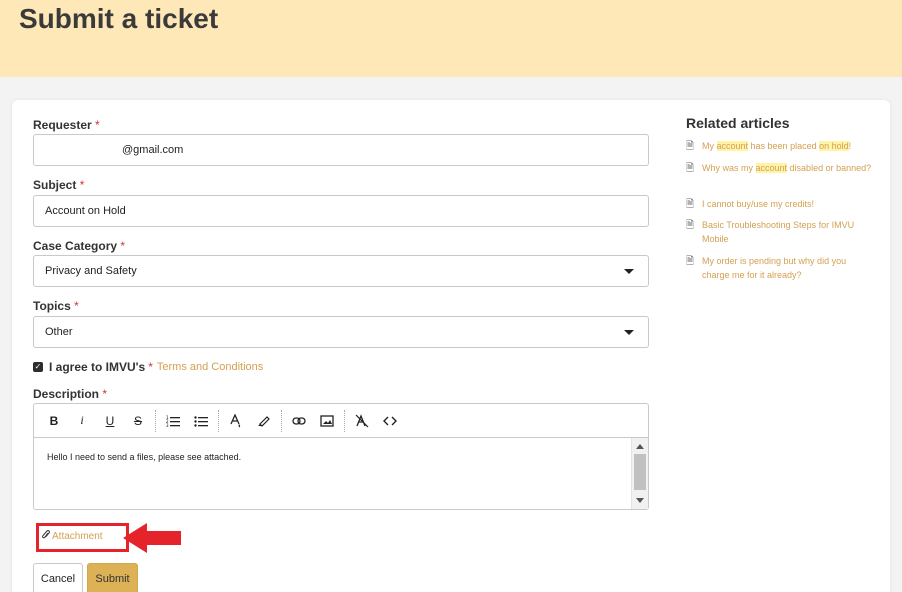  What do you see at coordinates (79, 246) in the screenshot?
I see `case-category-label: Case Category *` at bounding box center [79, 246].